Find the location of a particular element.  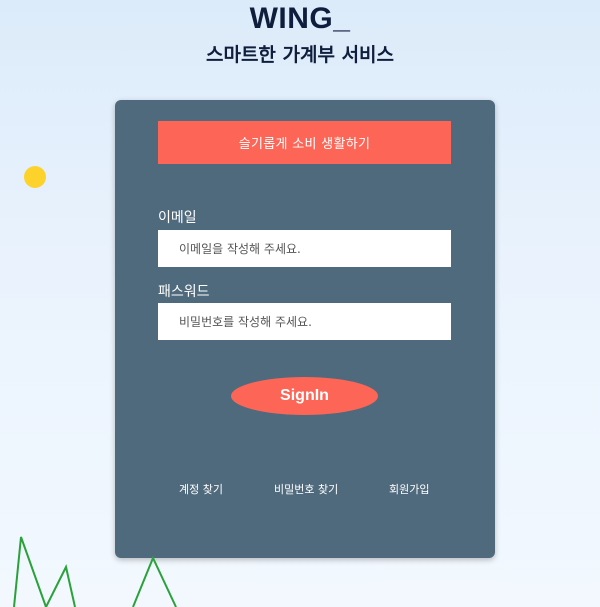

find-account-link: 계정 찾기 is located at coordinates (201, 489).